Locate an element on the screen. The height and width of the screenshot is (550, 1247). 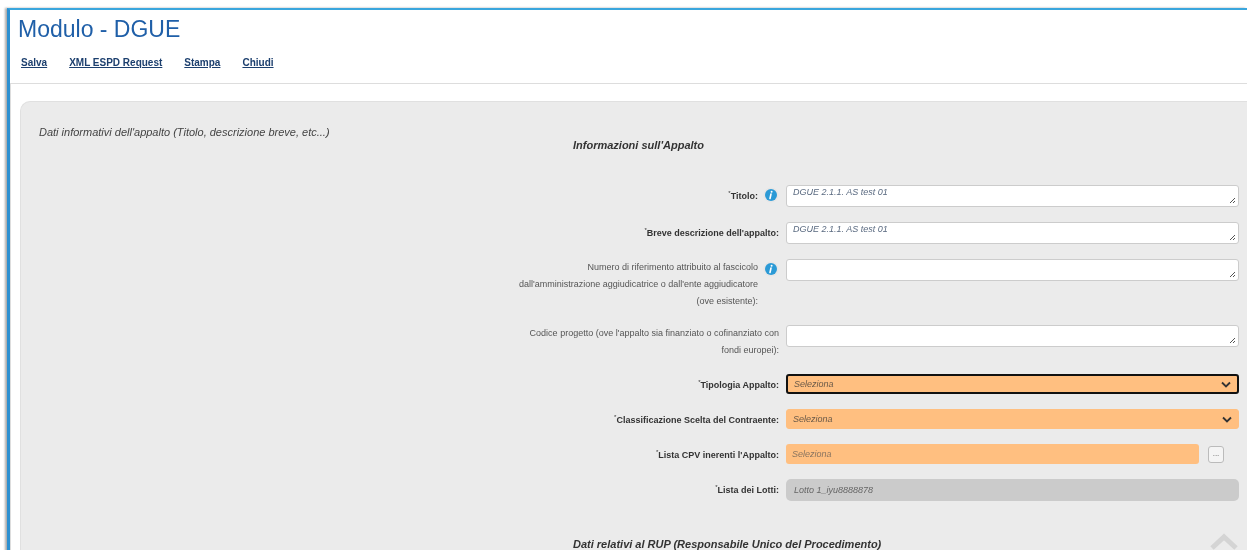
field-label: $^{*}$Lista CPV inerenti l'Appalto: is located at coordinates (717, 455).